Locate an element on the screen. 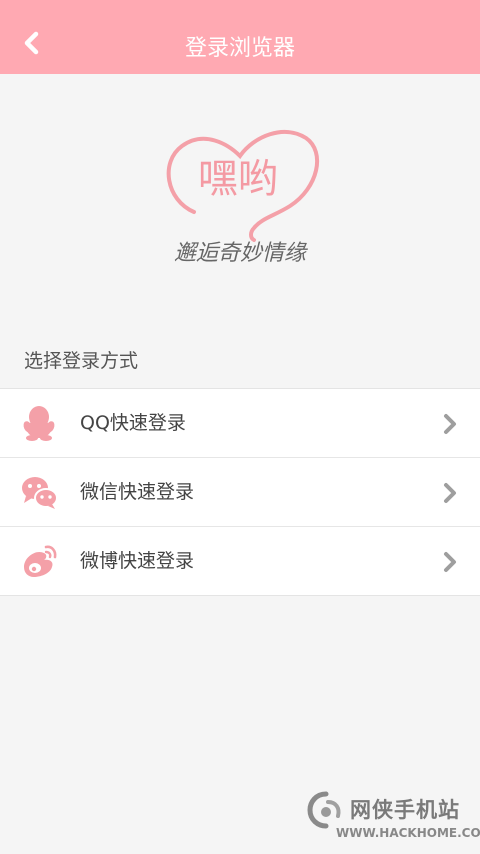  watermark: 网侠手机站 WWW.HACKHOME.COM is located at coordinates (393, 816).